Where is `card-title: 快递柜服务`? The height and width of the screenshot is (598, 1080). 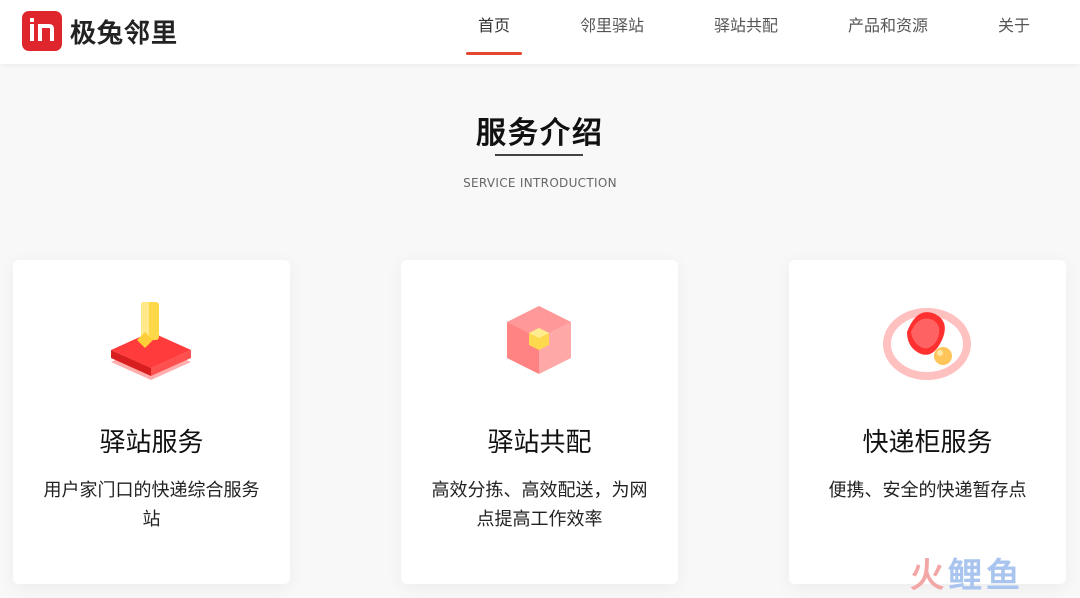
card-title: 快递柜服务 is located at coordinates (927, 443).